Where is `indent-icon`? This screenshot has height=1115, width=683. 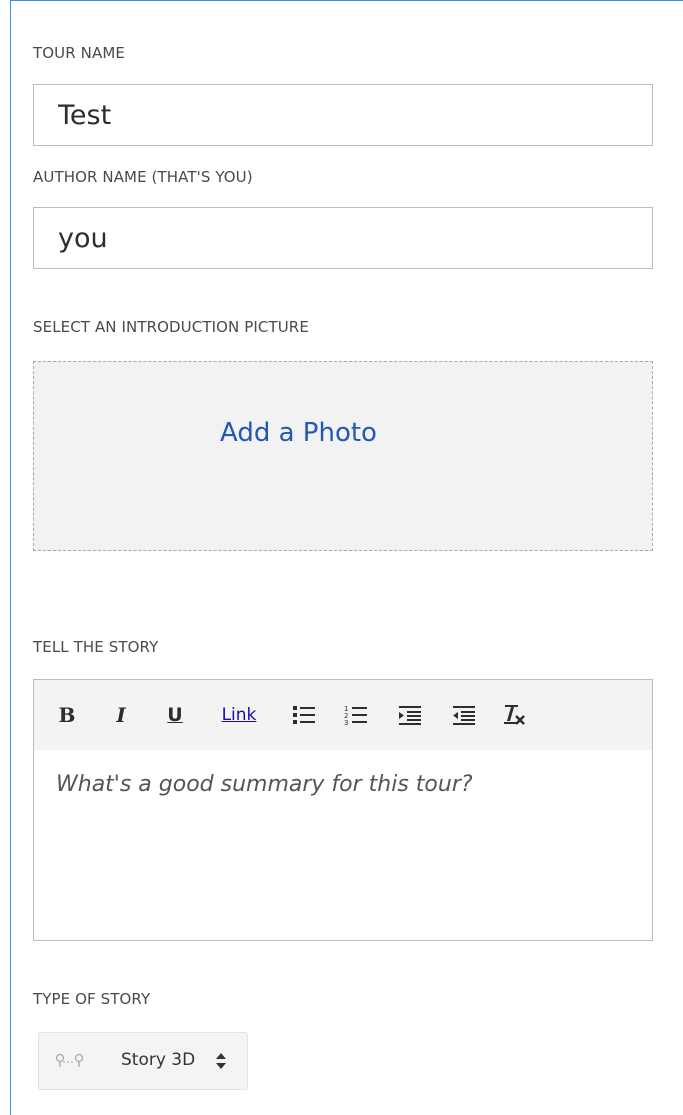 indent-icon is located at coordinates (410, 715).